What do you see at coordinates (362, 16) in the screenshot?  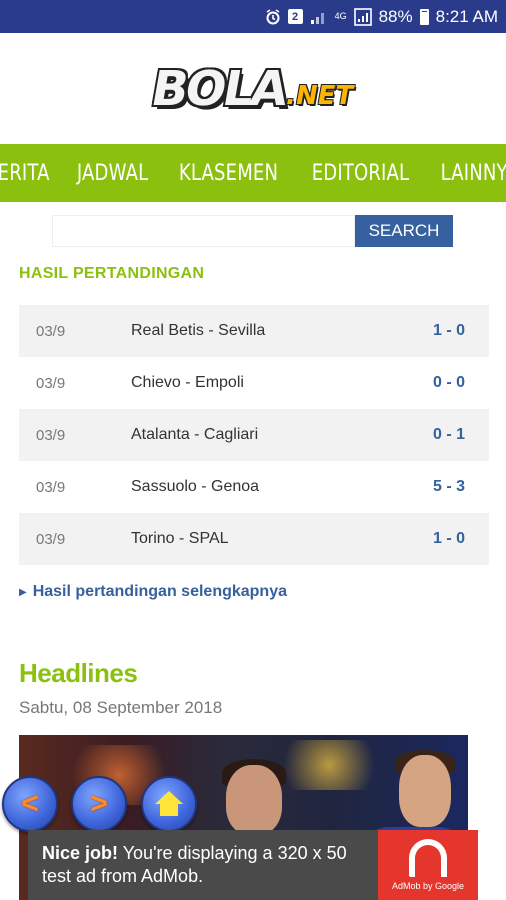 I see `signal-strength-icon` at bounding box center [362, 16].